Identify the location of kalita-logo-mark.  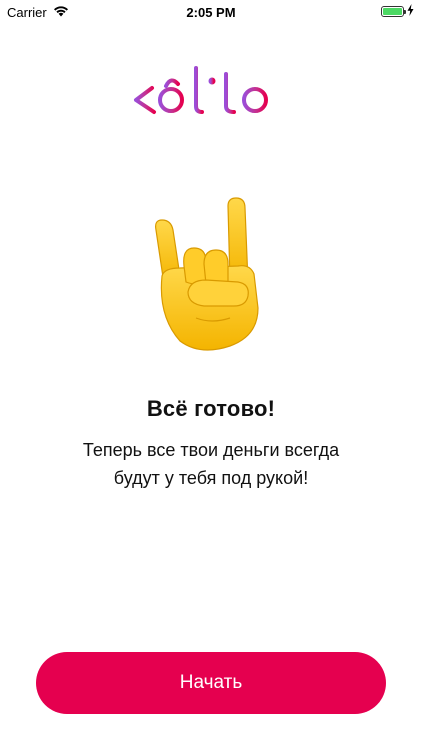
(200, 90).